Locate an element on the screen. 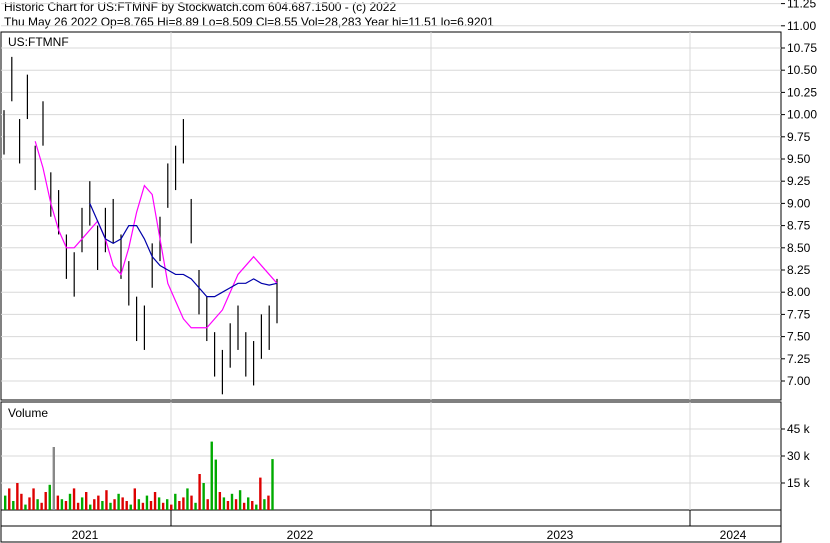 This screenshot has height=543, width=830. price-tick-label: 10.50 is located at coordinates (802, 70).